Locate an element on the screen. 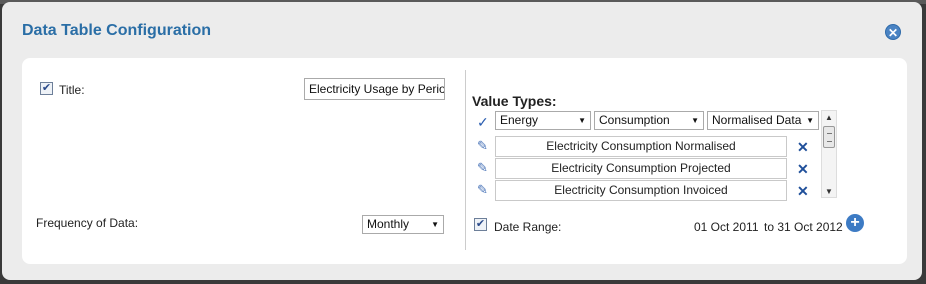 This screenshot has width=926, height=284. title-checkbox: ✔ is located at coordinates (46, 88).